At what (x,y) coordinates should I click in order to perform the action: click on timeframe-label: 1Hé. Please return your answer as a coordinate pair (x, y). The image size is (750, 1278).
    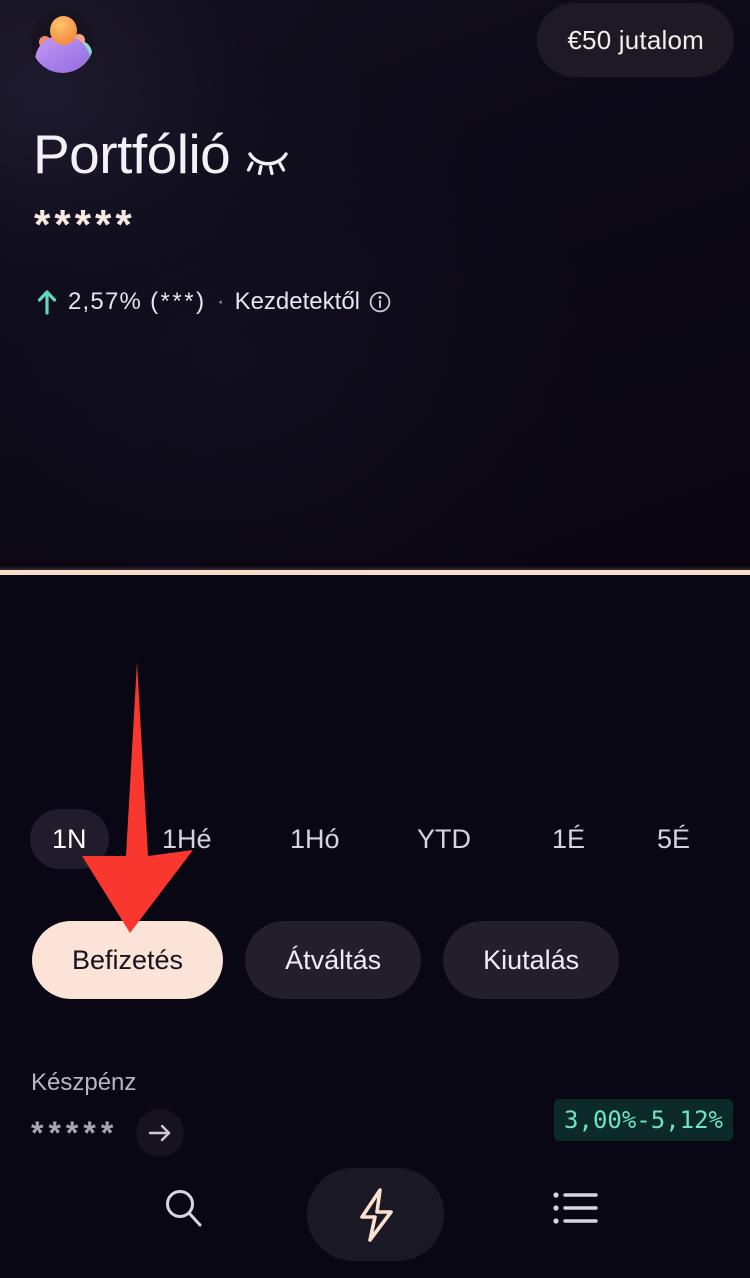
    Looking at the image, I should click on (187, 838).